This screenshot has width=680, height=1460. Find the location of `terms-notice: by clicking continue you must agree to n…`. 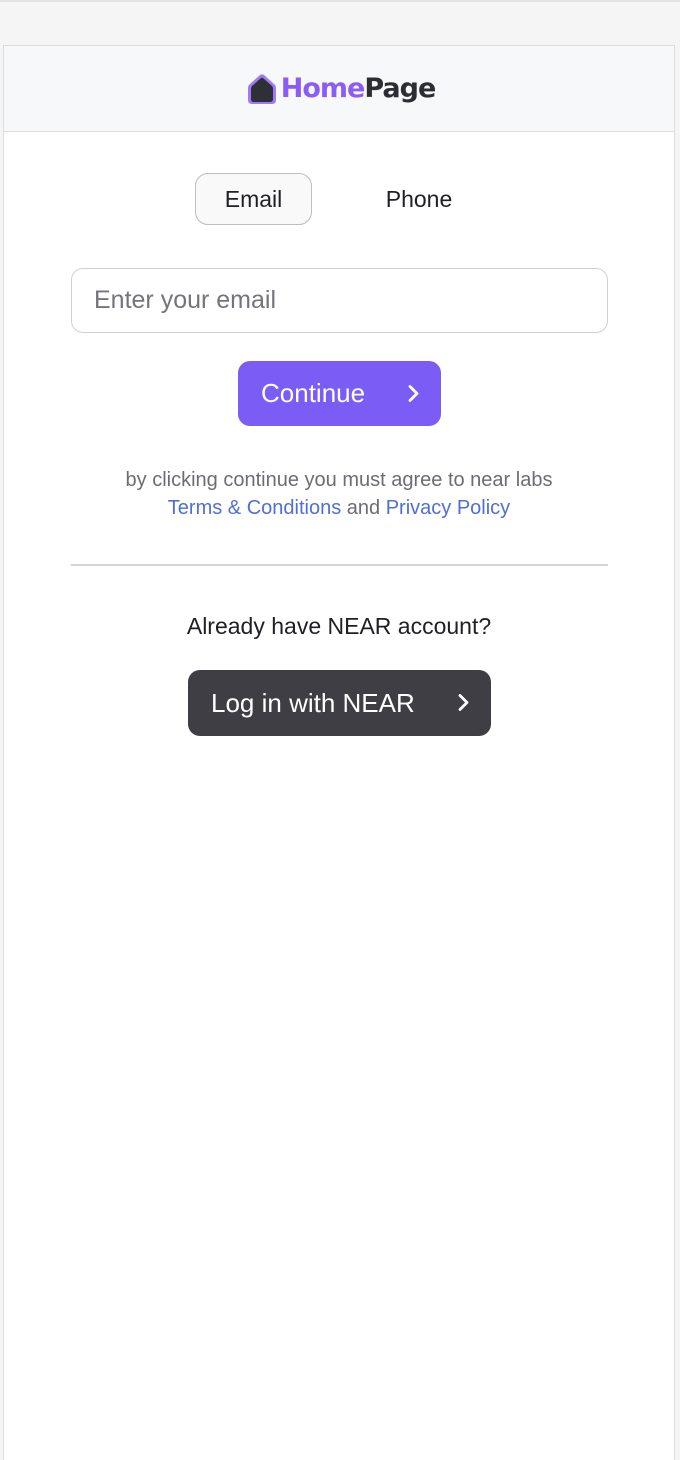

terms-notice: by clicking continue you must agree to n… is located at coordinates (339, 494).